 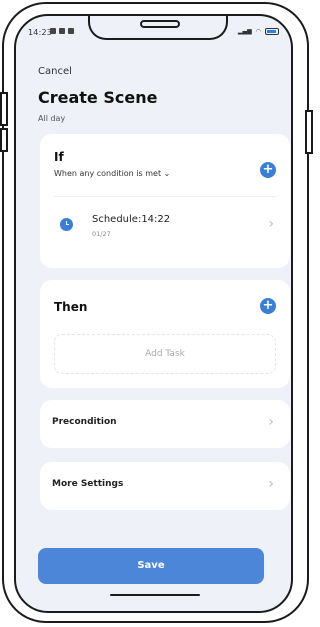 I want to click on then-card: Then + Add Task, so click(x=165, y=334).